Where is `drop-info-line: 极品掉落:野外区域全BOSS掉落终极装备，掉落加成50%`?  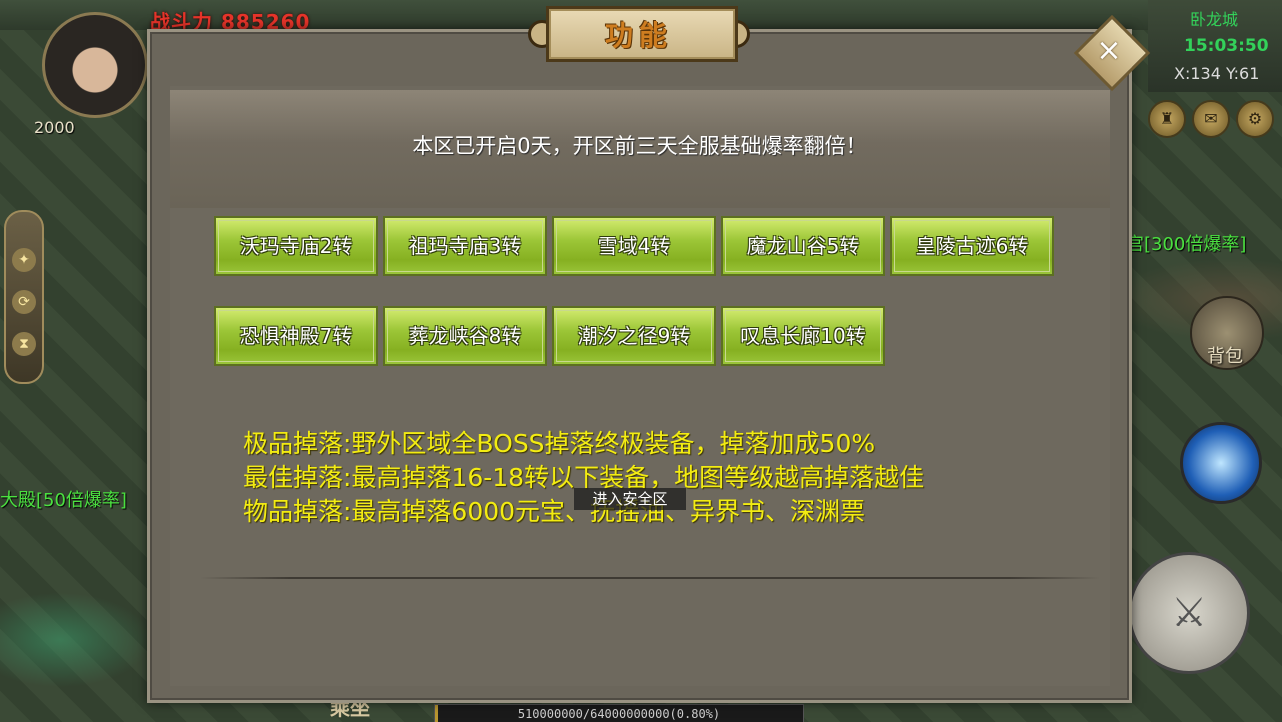
drop-info-line: 极品掉落:野外区域全BOSS掉落终极装备，掉落加成50% is located at coordinates (559, 443).